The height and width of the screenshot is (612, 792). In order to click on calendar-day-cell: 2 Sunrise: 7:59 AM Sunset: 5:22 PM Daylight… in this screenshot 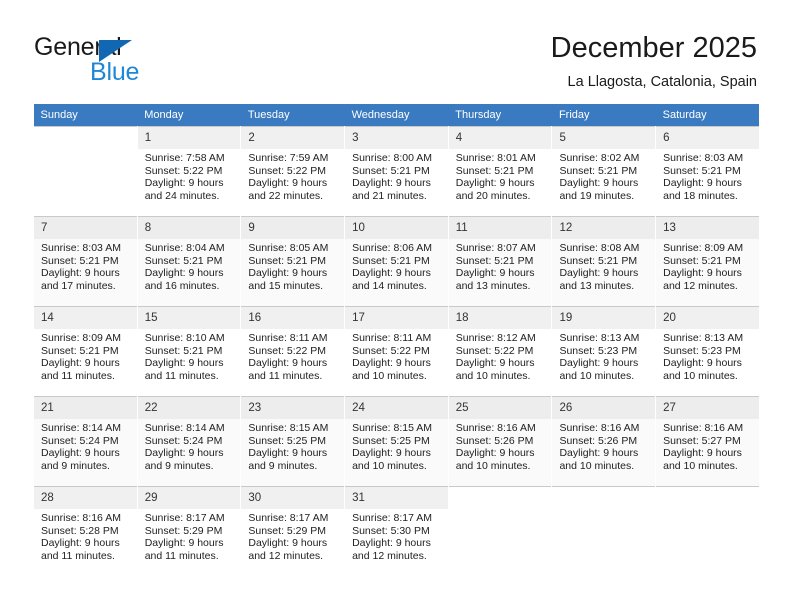, I will do `click(293, 171)`.